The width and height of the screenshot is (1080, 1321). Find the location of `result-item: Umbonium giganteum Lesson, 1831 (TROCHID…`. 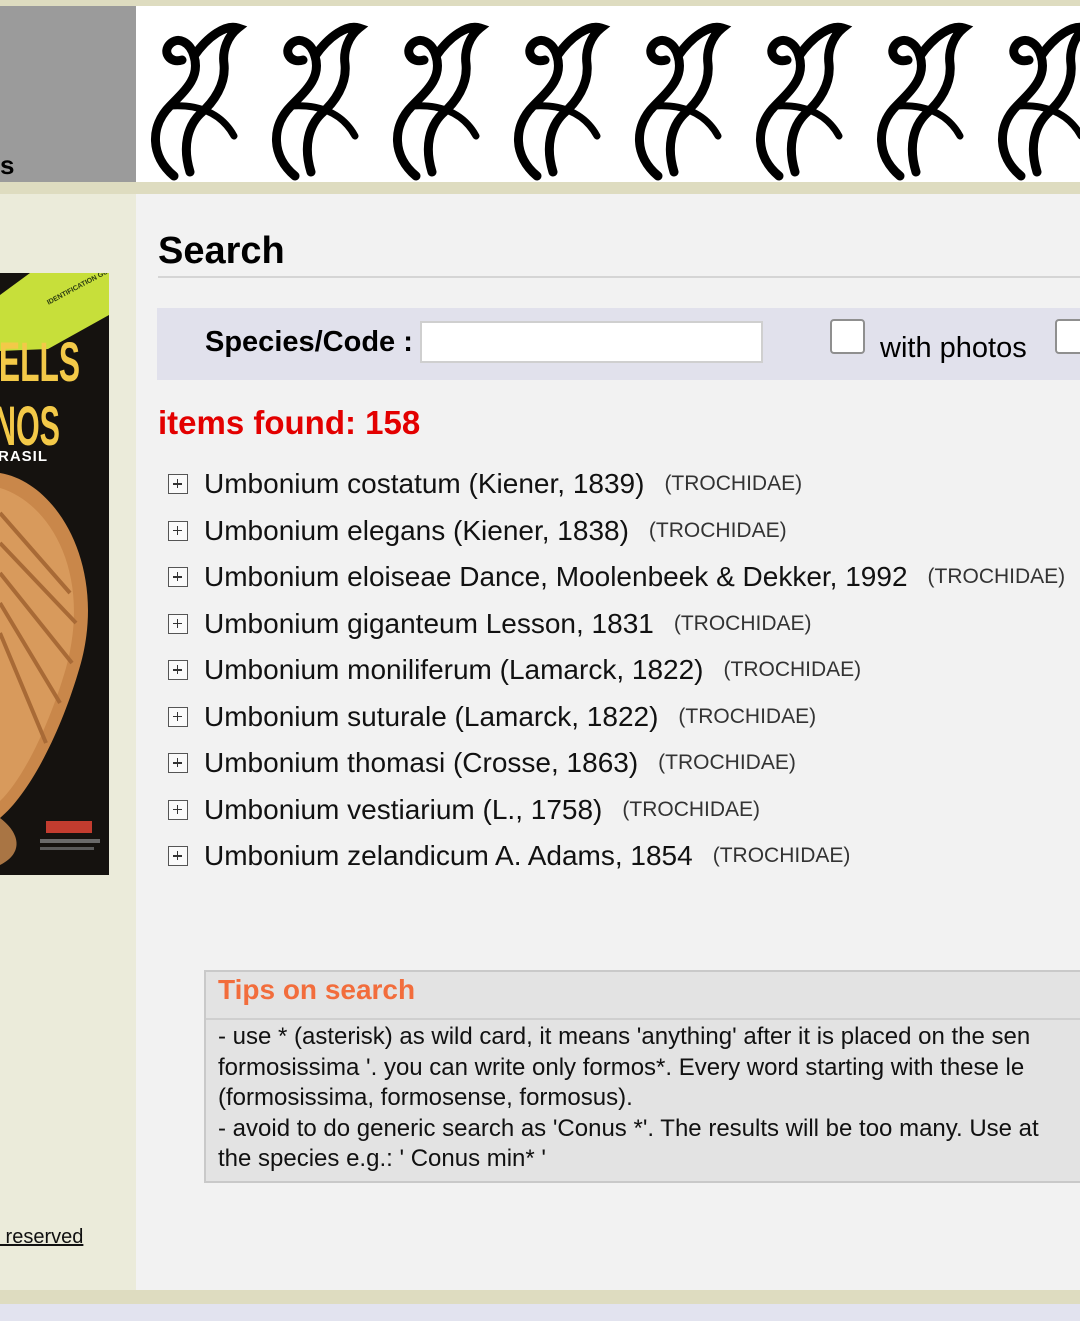

result-item: Umbonium giganteum Lesson, 1831 (TROCHID… is located at coordinates (490, 624).